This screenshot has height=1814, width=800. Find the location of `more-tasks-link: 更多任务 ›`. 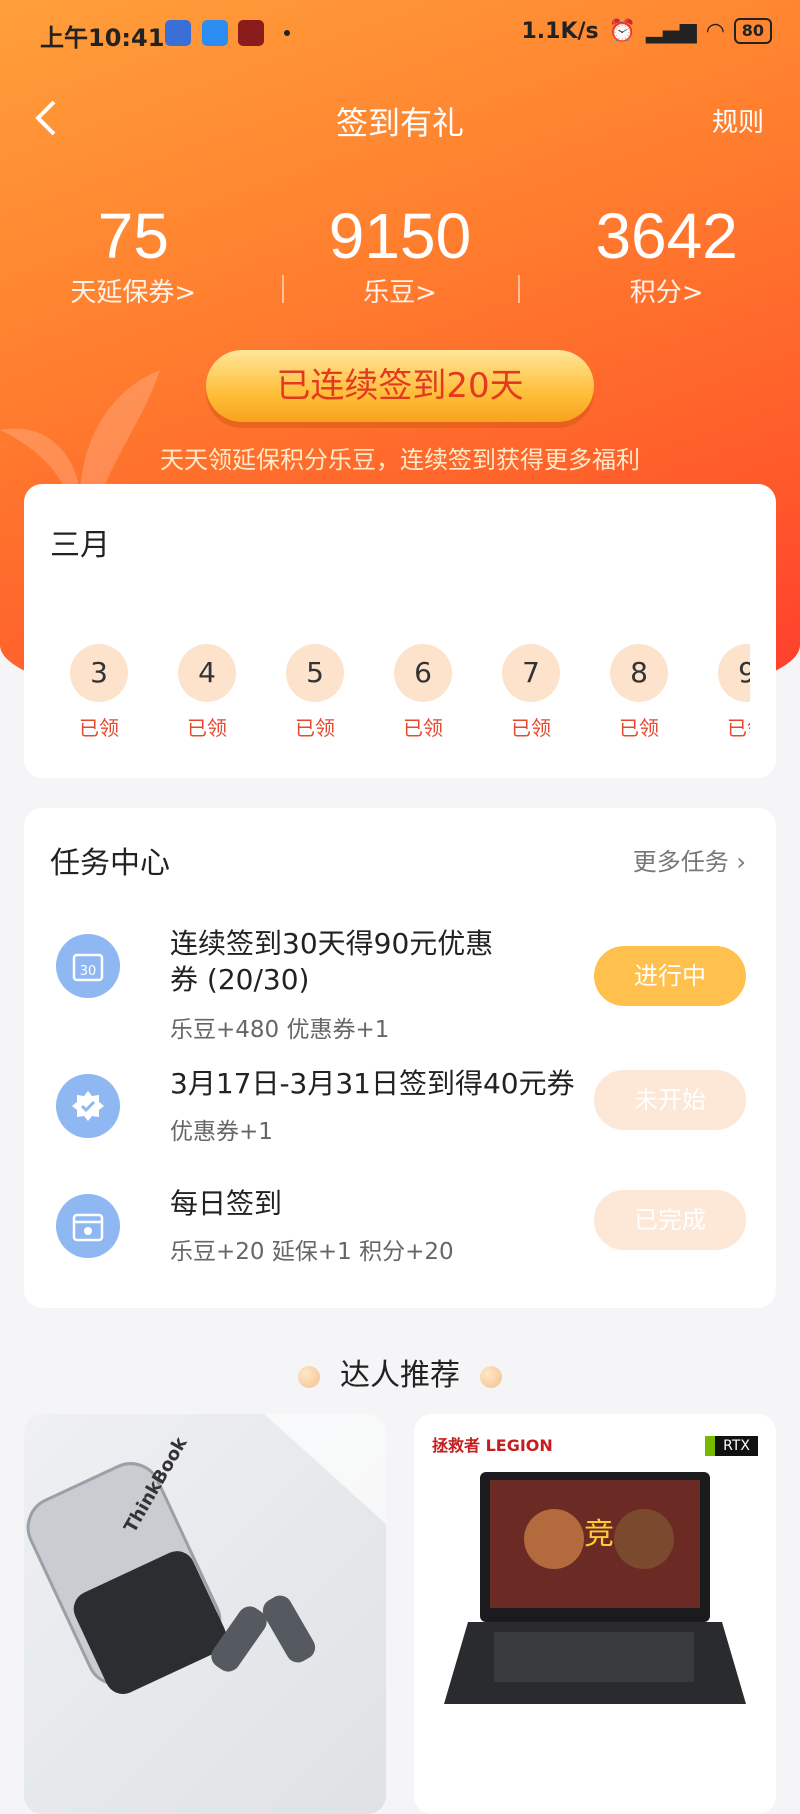

more-tasks-link: 更多任务 › is located at coordinates (689, 859).